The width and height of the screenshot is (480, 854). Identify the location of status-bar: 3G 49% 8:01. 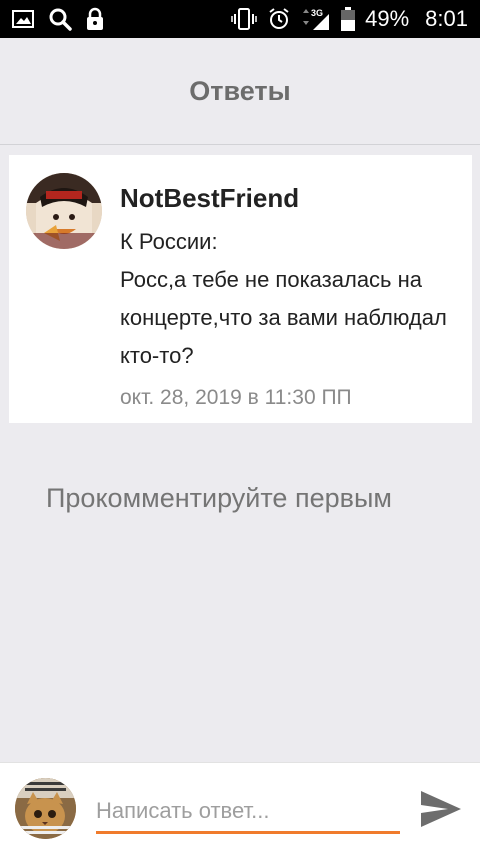
(240, 19).